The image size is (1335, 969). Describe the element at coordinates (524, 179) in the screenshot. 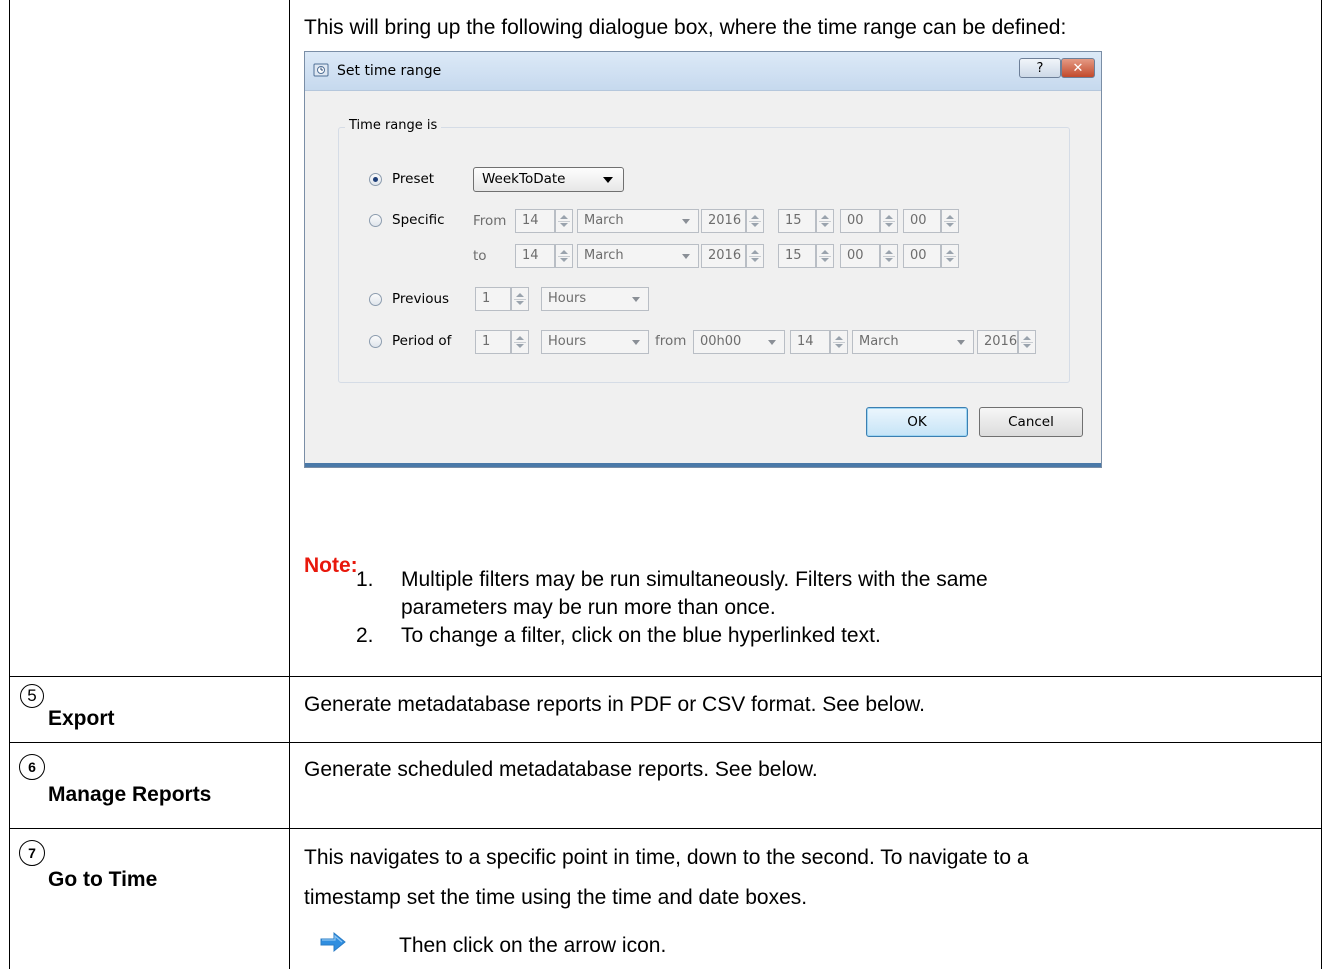

I see `preset-value: WeekToDate` at that location.